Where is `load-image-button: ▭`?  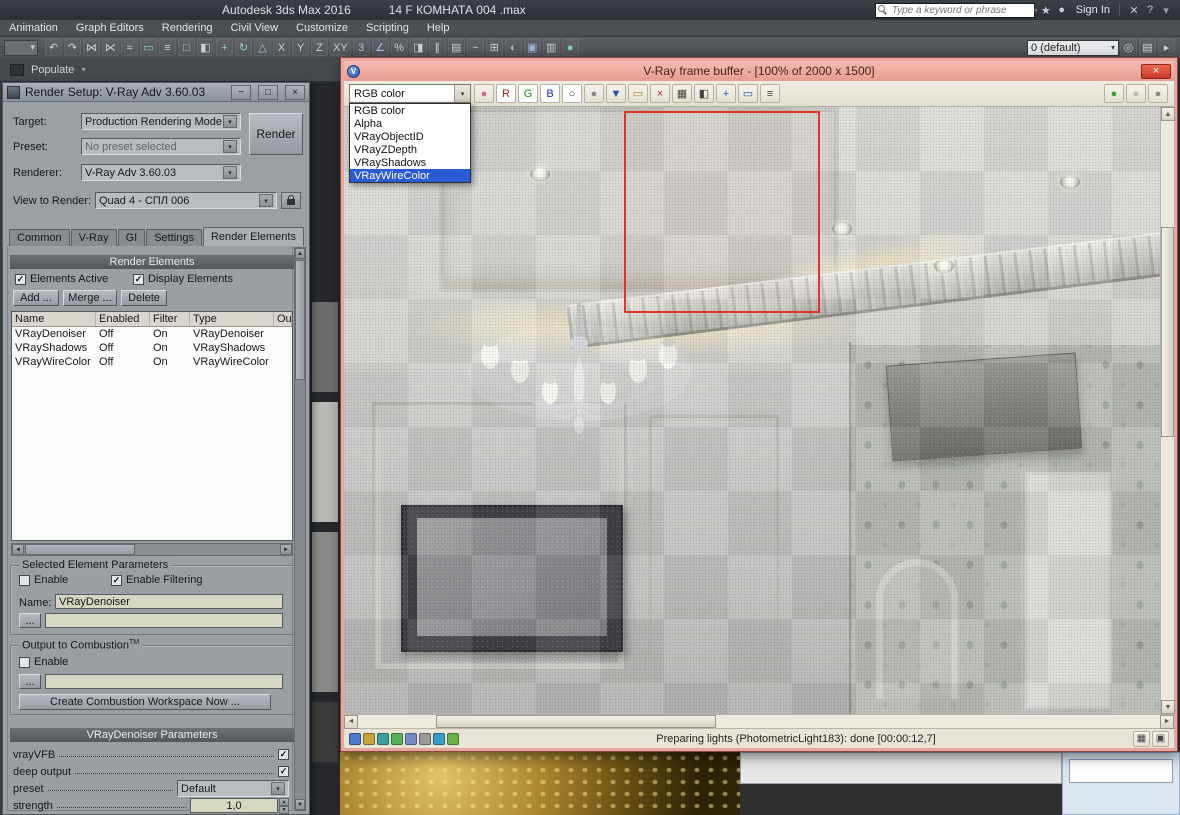 load-image-button: ▭ is located at coordinates (638, 93).